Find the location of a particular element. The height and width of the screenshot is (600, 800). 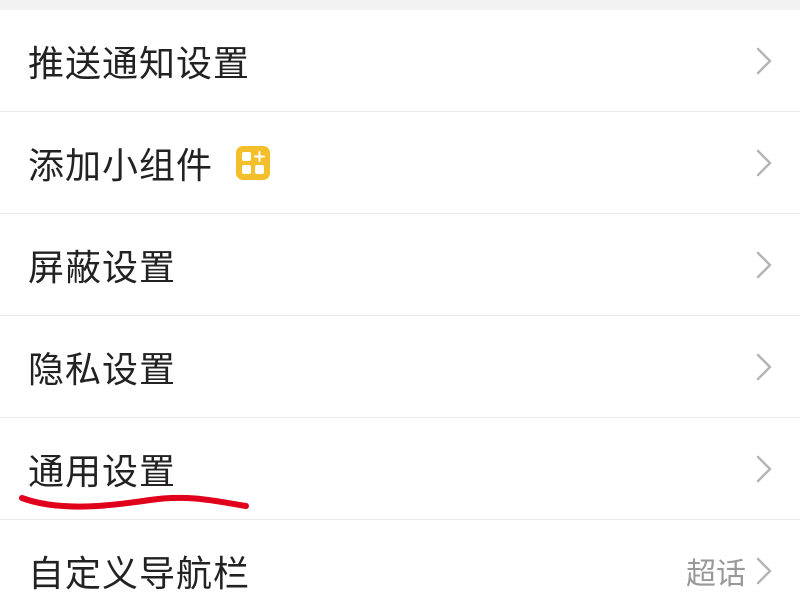

settings-item-custom-navbar: 自定义导航栏 超话 is located at coordinates (400, 560).